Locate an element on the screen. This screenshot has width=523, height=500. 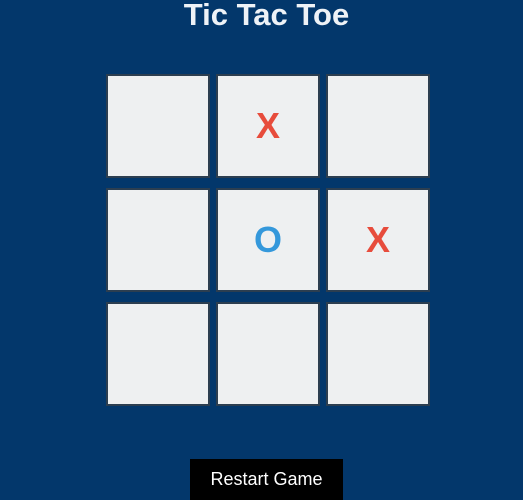
restart-game-button: Restart Game is located at coordinates (266, 479).